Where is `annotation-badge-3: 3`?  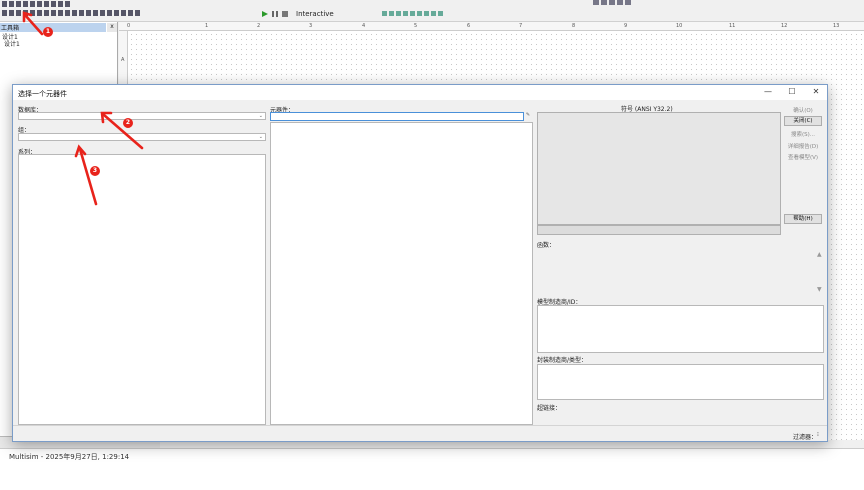
annotation-badge-3: 3 is located at coordinates (95, 171).